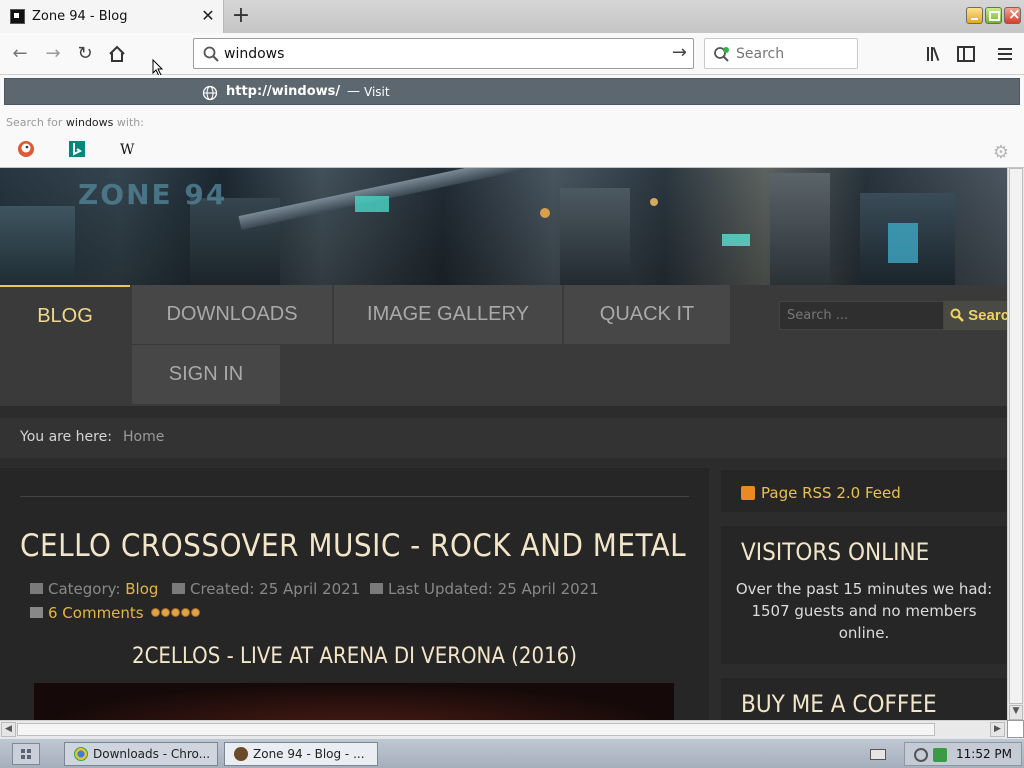 This screenshot has width=1024, height=768. I want to click on back-icon: ←, so click(20, 54).